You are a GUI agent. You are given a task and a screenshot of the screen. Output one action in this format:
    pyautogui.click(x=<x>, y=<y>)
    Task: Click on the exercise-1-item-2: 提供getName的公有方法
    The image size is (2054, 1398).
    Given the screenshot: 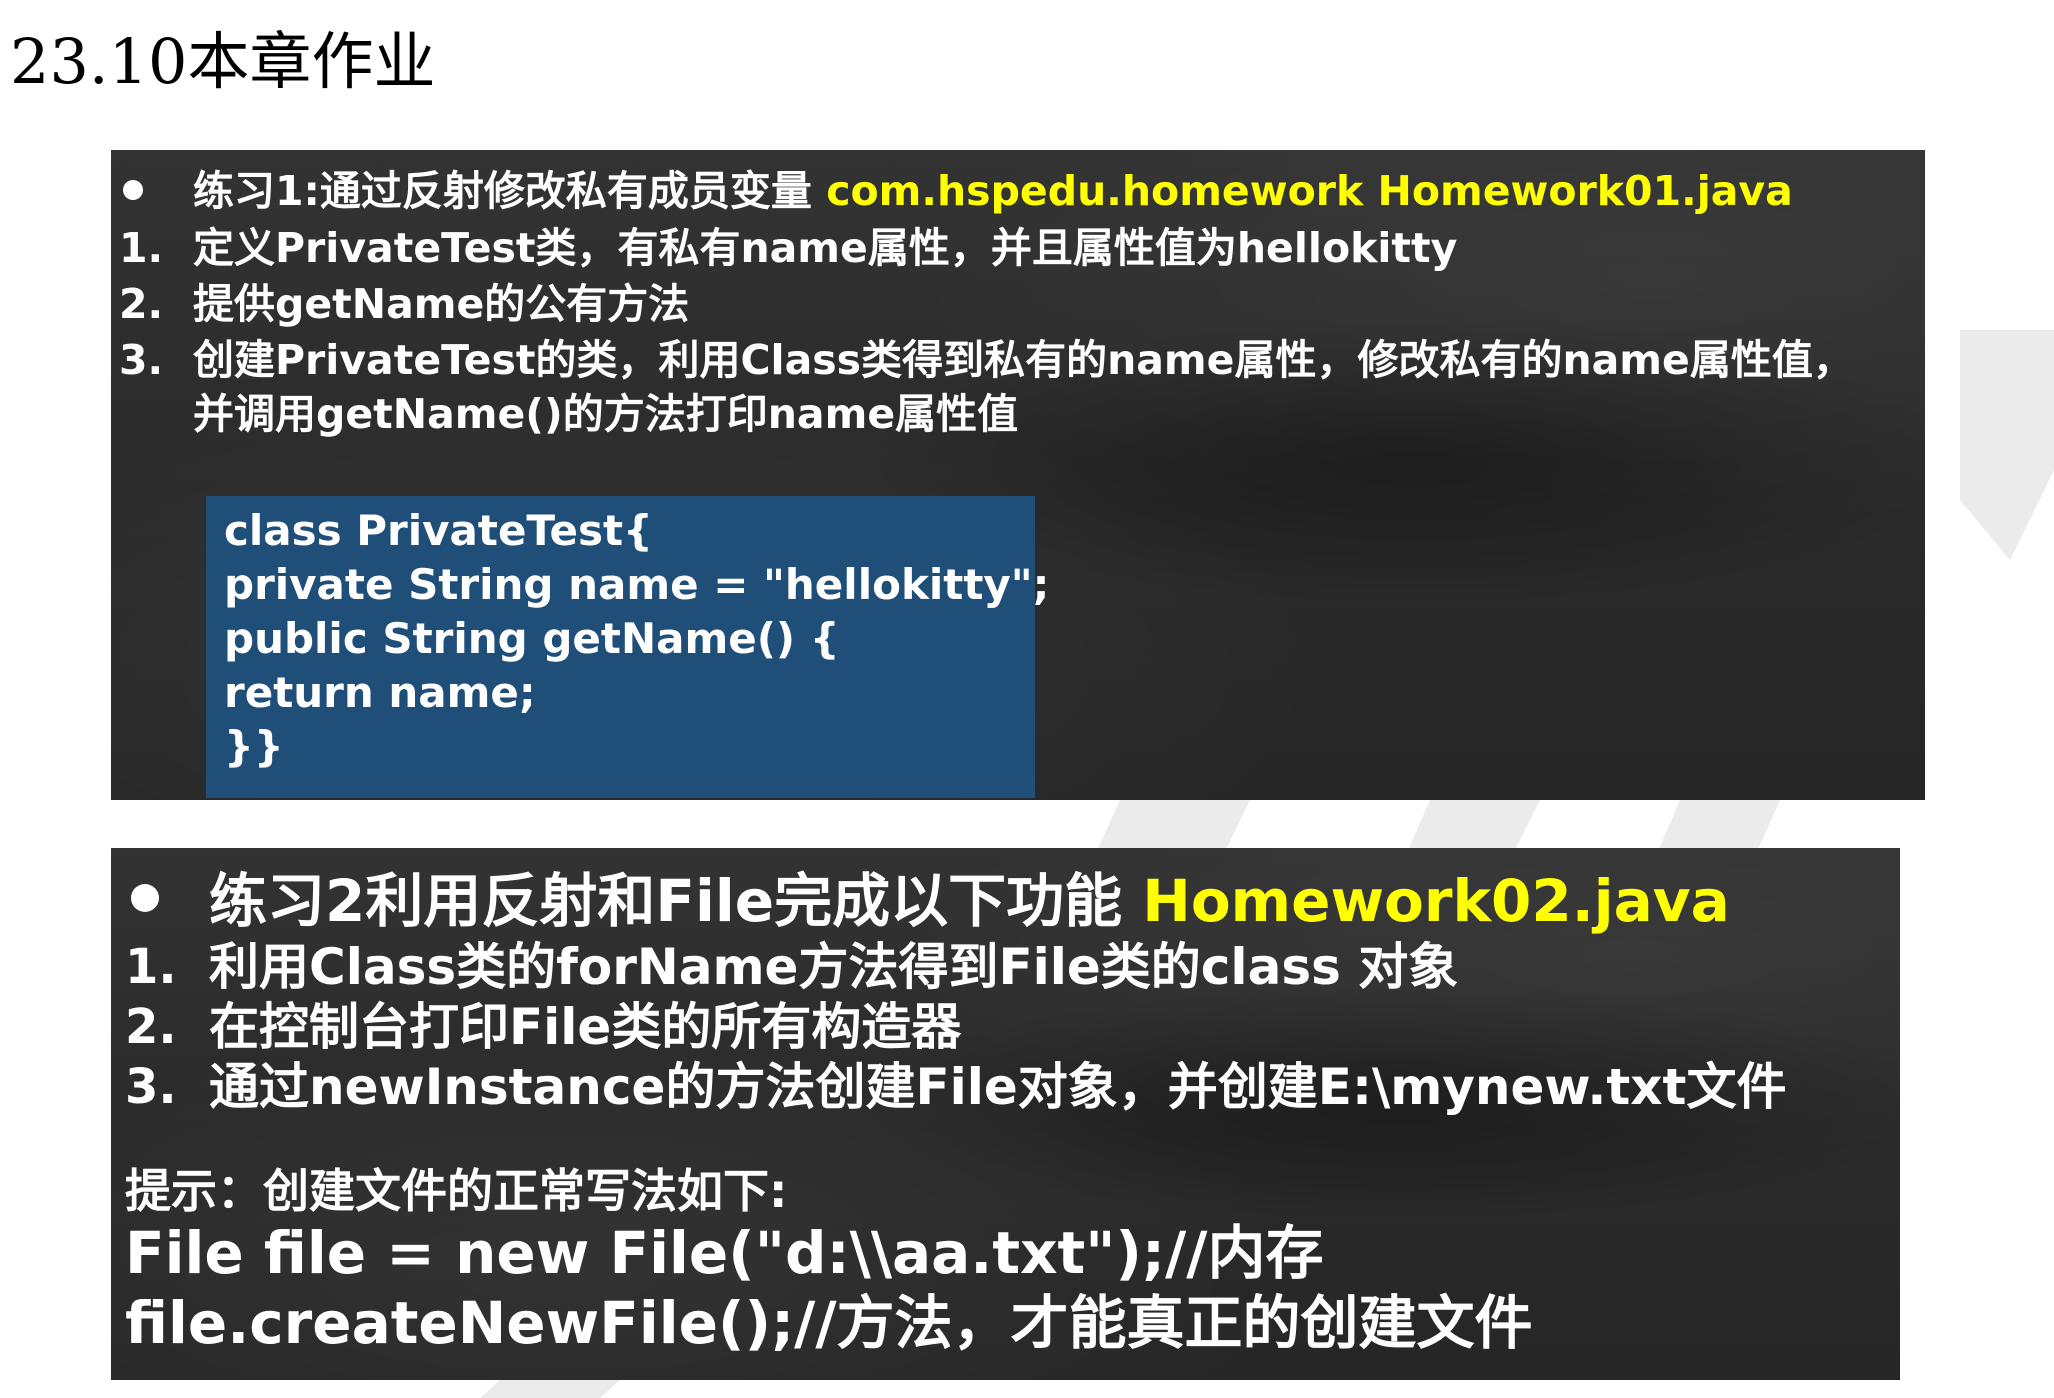 What is the action you would take?
    pyautogui.click(x=441, y=304)
    